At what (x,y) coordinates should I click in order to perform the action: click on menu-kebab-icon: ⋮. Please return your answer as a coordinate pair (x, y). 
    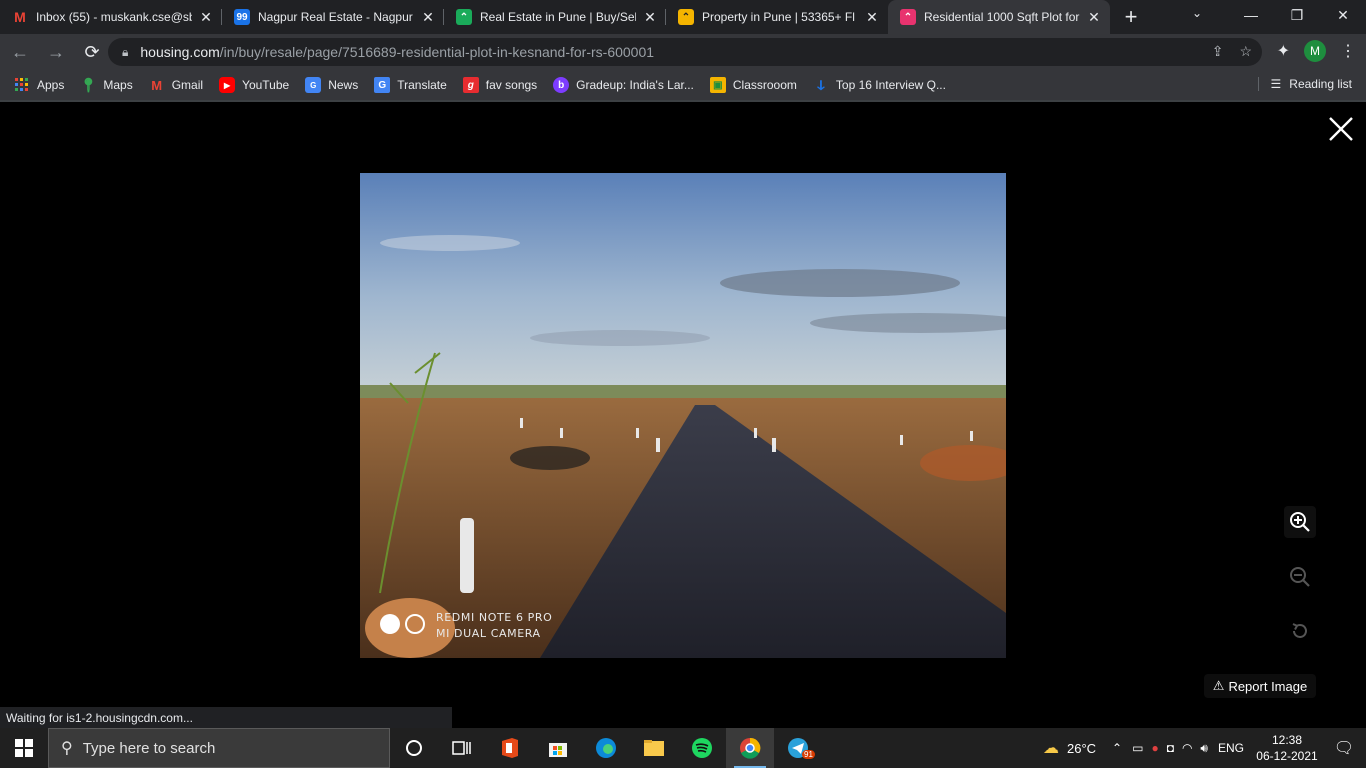
    Looking at the image, I should click on (1348, 51).